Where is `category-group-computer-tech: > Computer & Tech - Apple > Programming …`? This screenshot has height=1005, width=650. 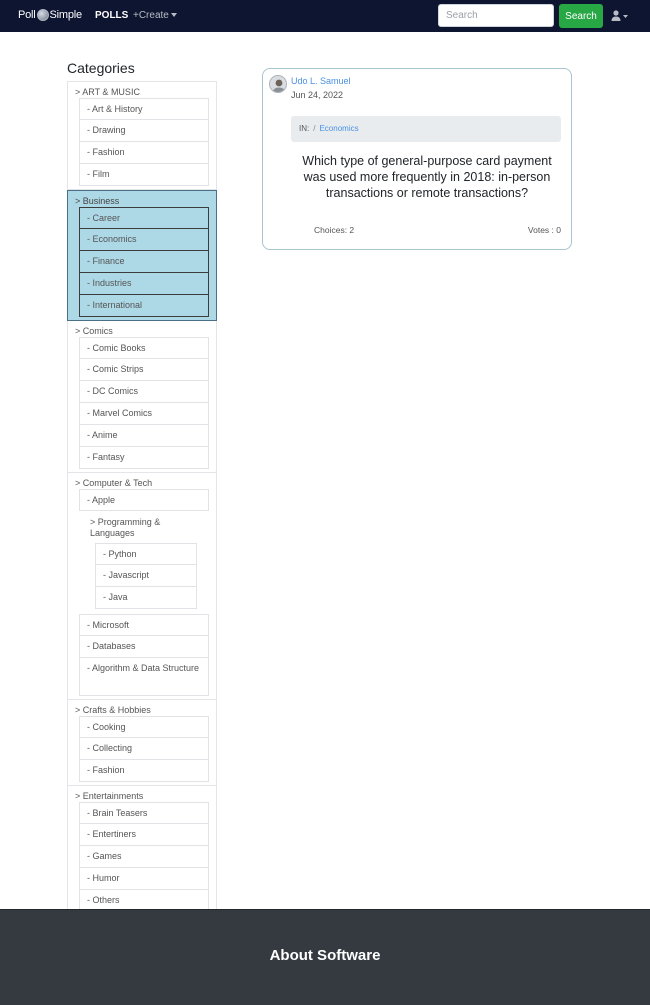 category-group-computer-tech: > Computer & Tech - Apple > Programming … is located at coordinates (142, 586).